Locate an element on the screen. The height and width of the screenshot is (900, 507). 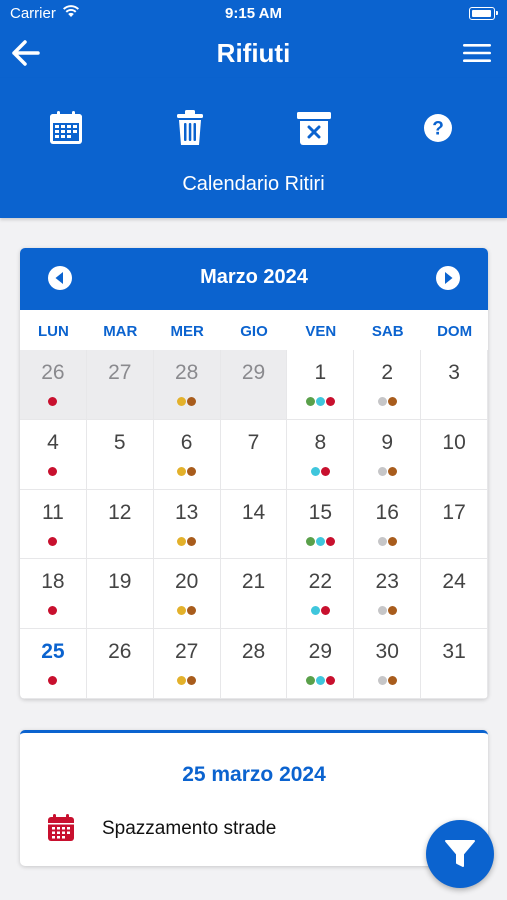
day-cell: 13 is located at coordinates (187, 524).